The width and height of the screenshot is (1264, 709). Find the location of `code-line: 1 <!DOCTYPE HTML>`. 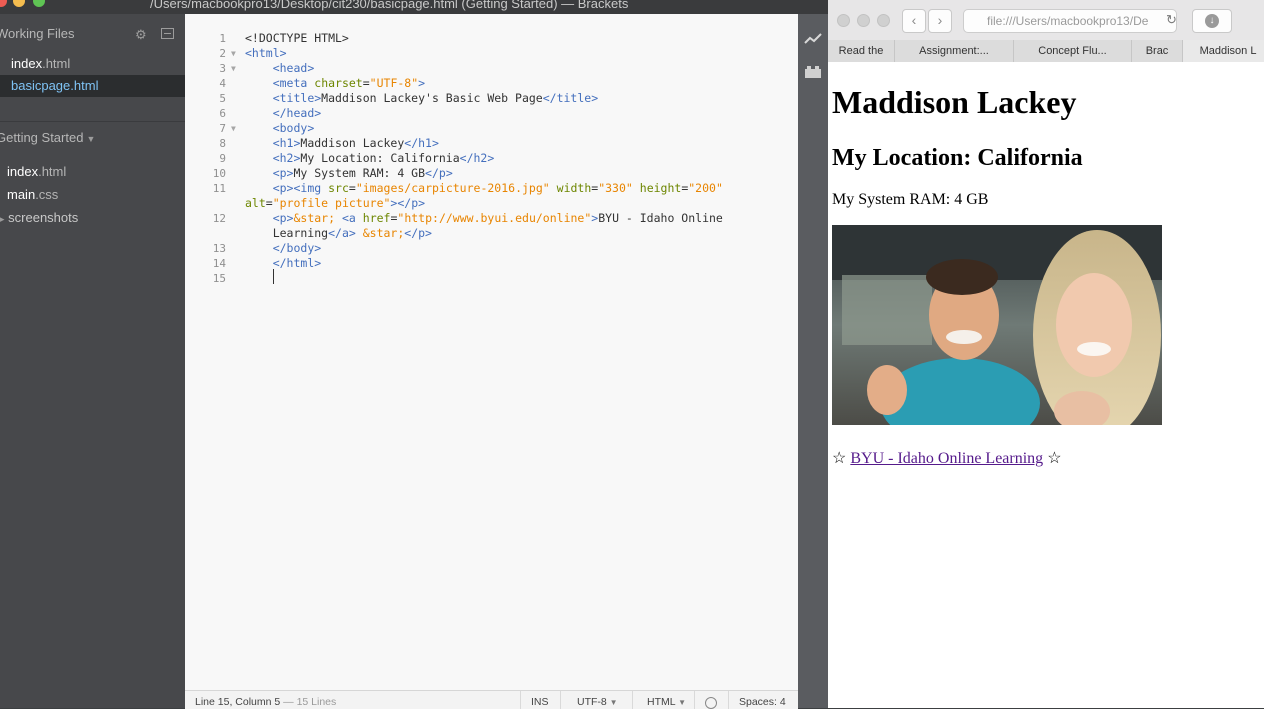

code-line: 1 <!DOCTYPE HTML> is located at coordinates (491, 38).